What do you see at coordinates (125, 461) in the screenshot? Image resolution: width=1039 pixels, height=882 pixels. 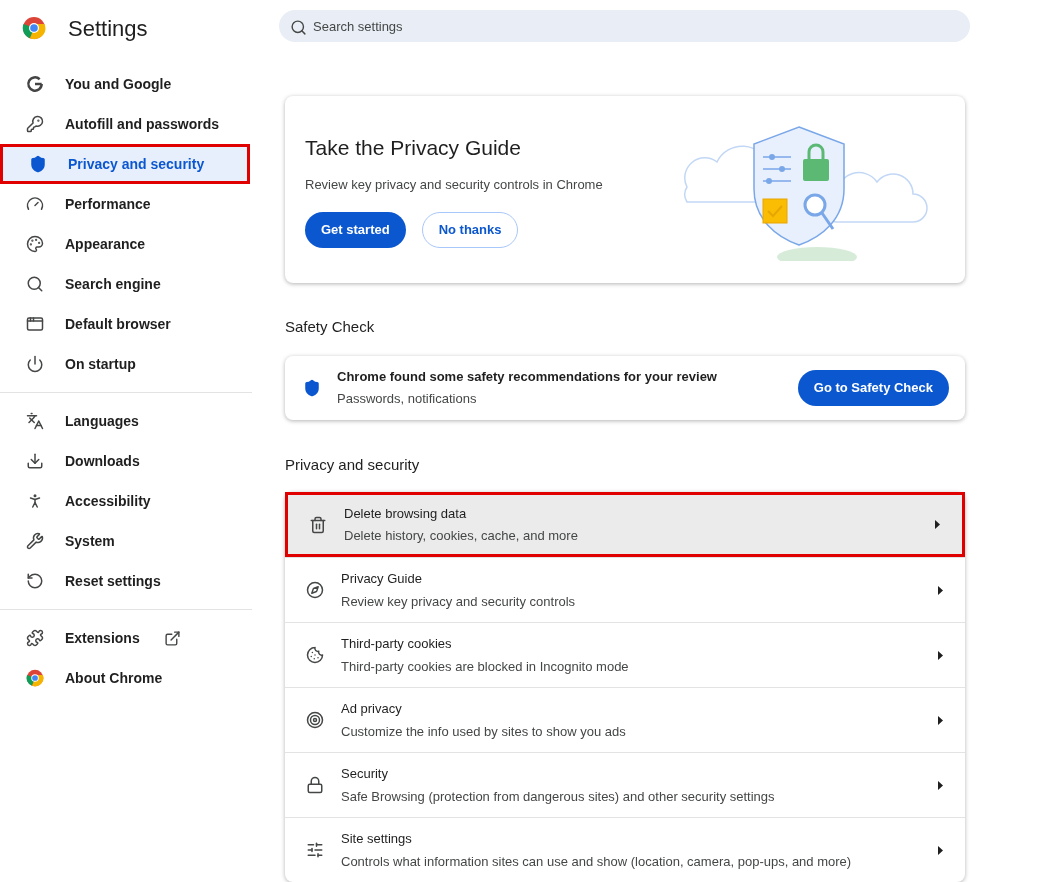 I see `sidebar-item: Downloads` at bounding box center [125, 461].